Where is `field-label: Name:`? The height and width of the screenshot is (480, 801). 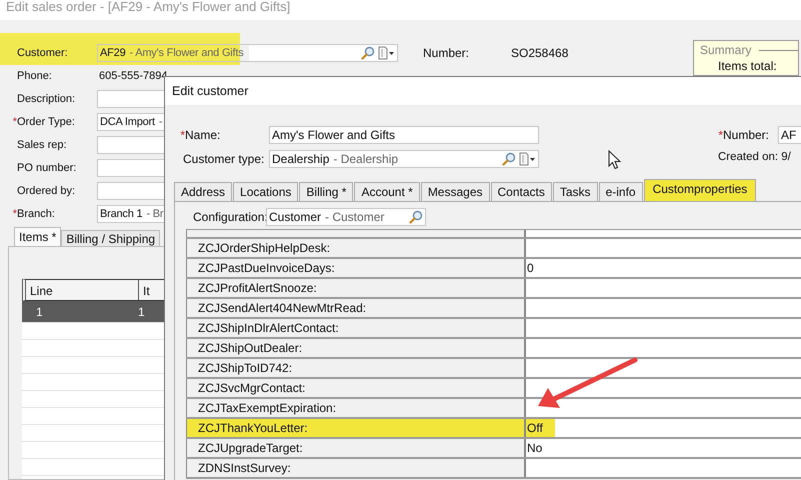
field-label: Name: is located at coordinates (202, 135).